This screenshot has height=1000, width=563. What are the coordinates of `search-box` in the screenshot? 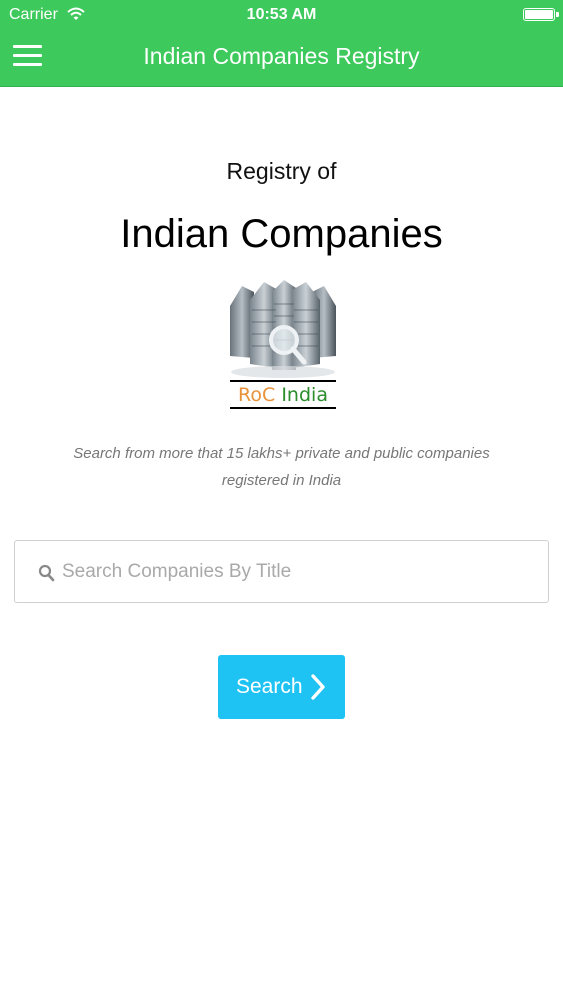 It's located at (281, 571).